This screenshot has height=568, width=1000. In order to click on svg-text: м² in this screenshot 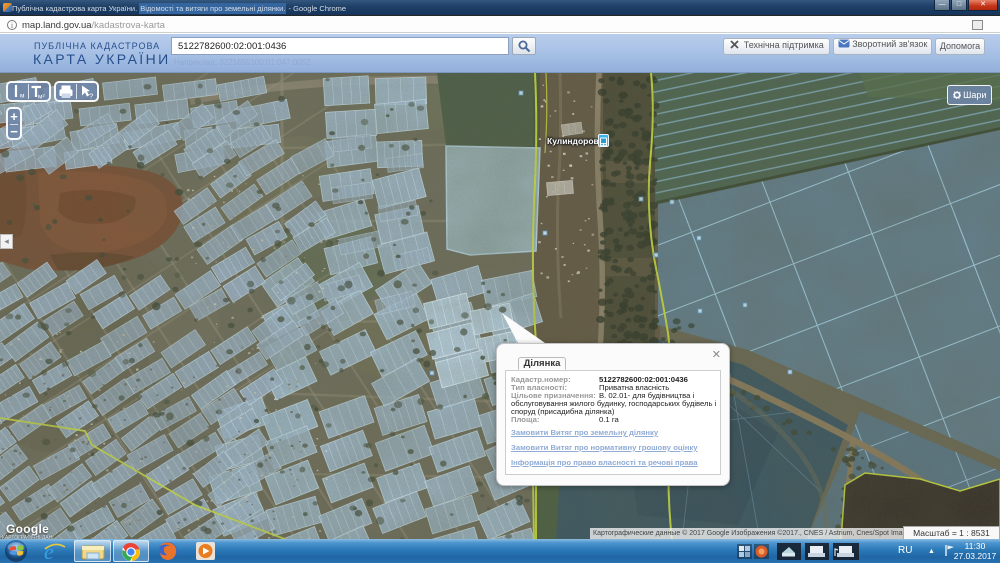, I will do `click(41, 97)`.